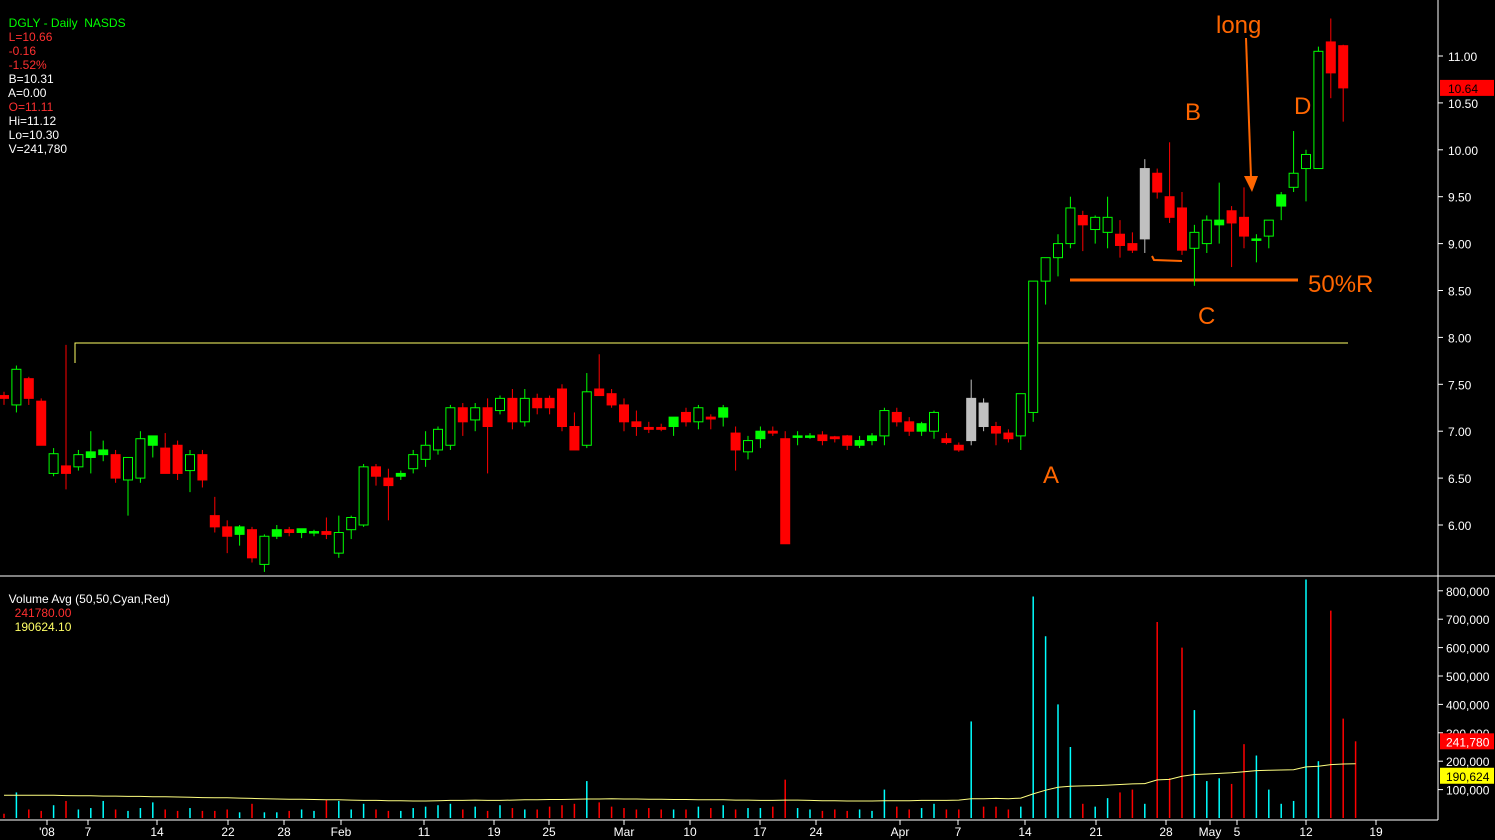 The height and width of the screenshot is (840, 1495). What do you see at coordinates (1376, 832) in the screenshot?
I see `date-tick-label: 19` at bounding box center [1376, 832].